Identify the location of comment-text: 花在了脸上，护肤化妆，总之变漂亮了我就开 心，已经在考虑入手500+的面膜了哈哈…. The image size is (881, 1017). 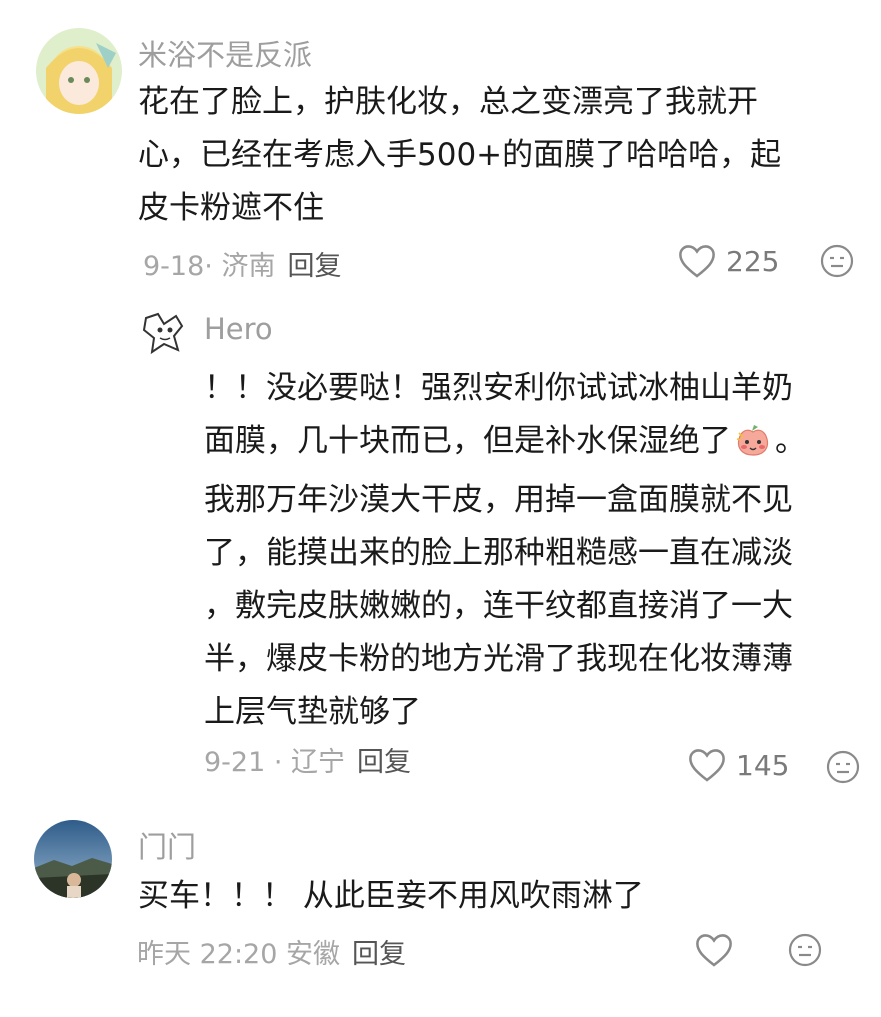
(459, 155).